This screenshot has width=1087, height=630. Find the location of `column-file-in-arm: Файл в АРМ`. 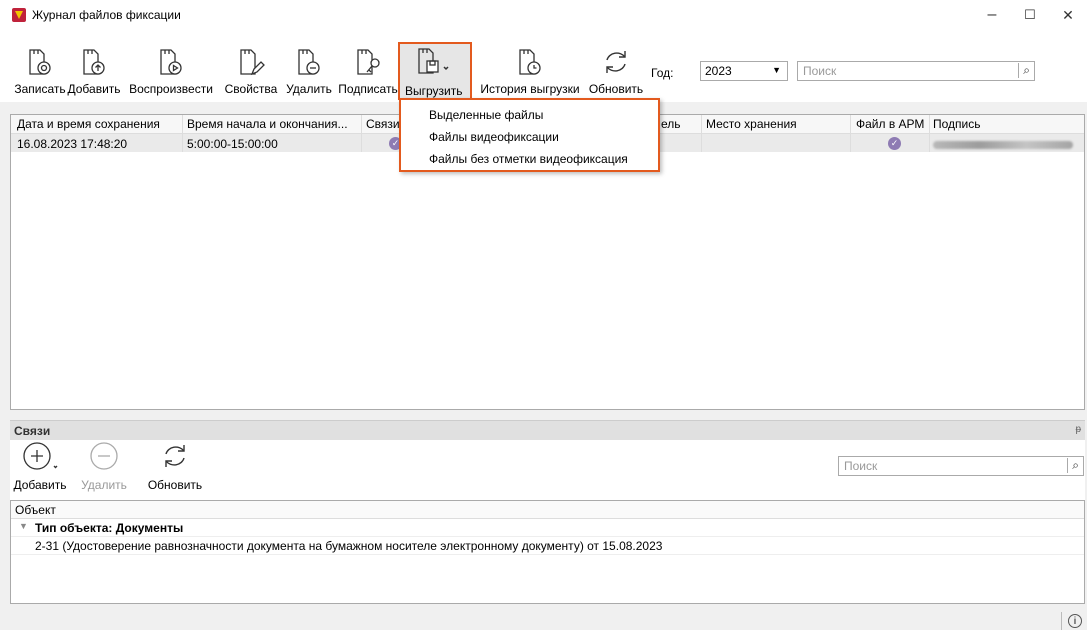

column-file-in-arm: Файл в АРМ is located at coordinates (892, 124).